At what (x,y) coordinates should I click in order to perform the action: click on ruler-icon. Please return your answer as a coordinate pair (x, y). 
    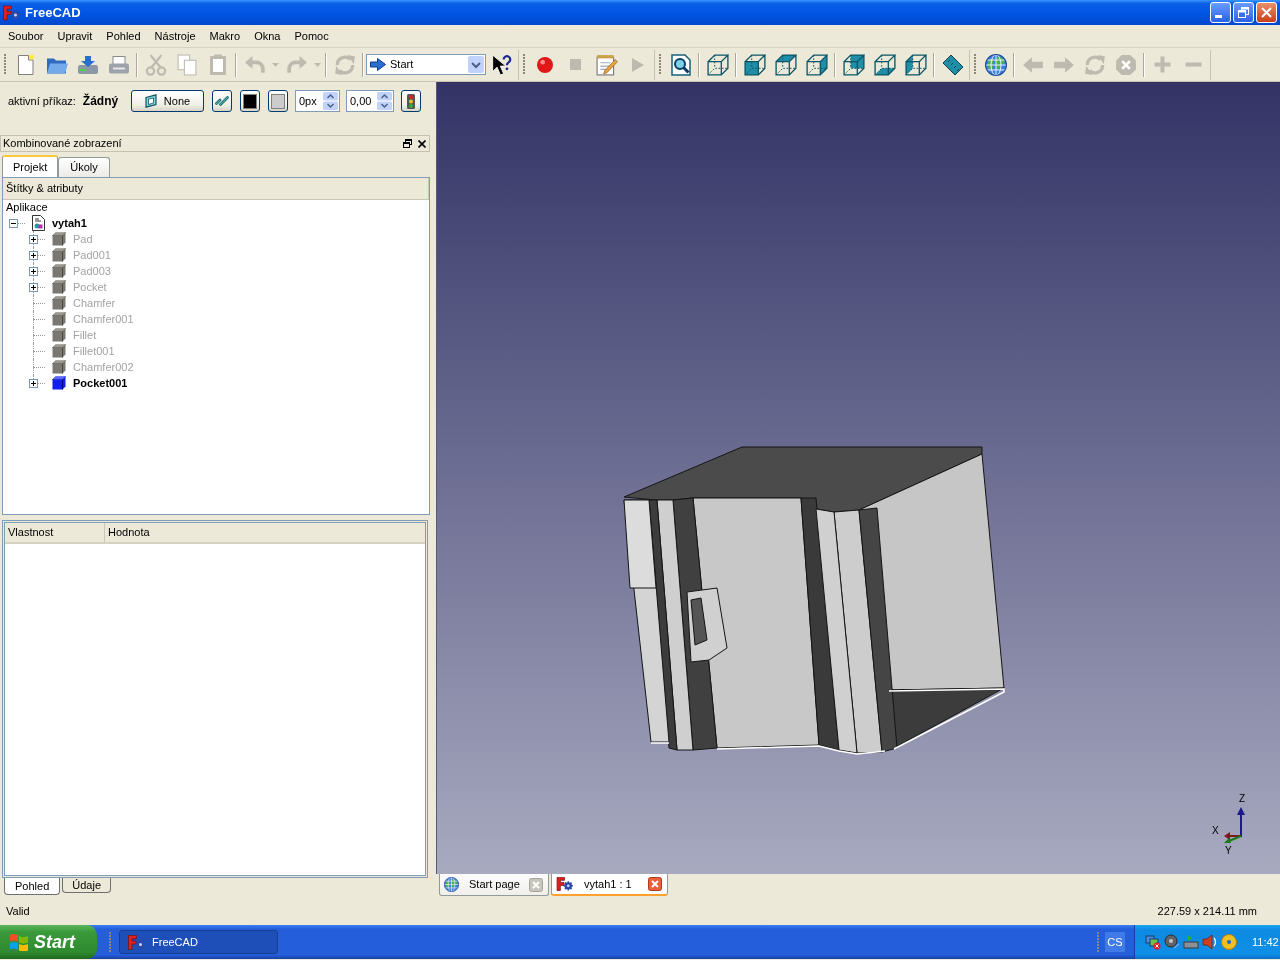
    Looking at the image, I should click on (952, 64).